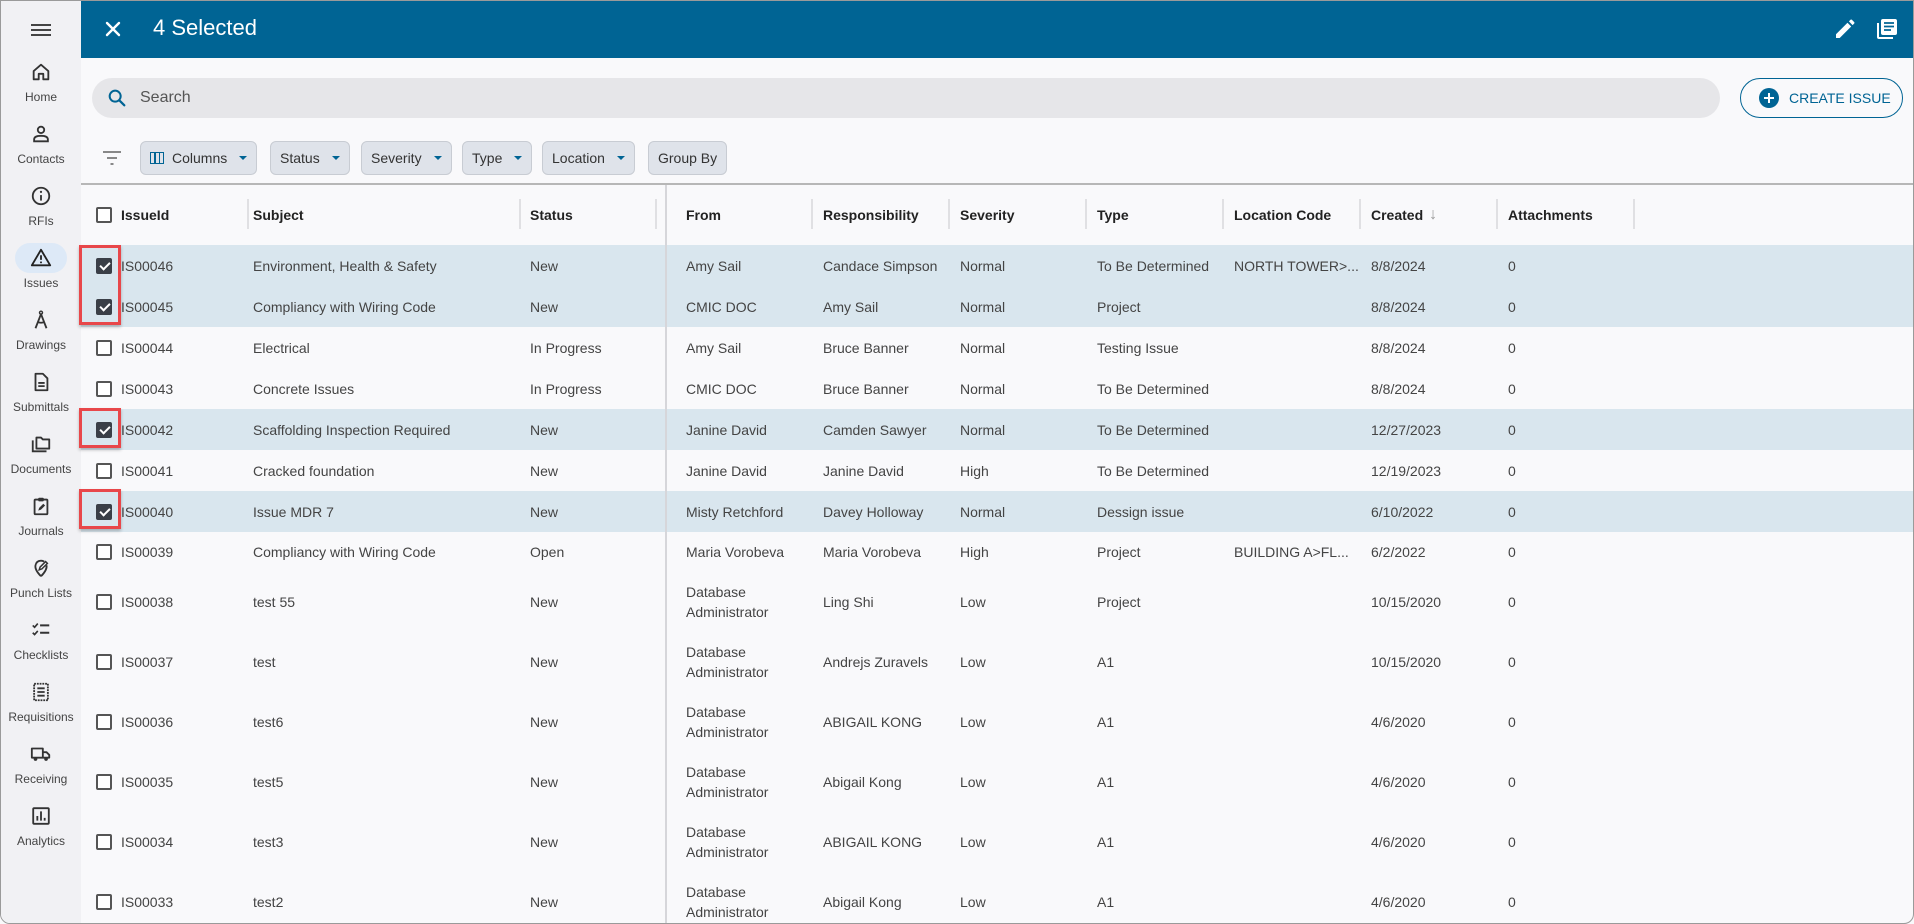 Image resolution: width=1914 pixels, height=924 pixels. Describe the element at coordinates (41, 150) in the screenshot. I see `sidebar-item-contacts: Contacts` at that location.